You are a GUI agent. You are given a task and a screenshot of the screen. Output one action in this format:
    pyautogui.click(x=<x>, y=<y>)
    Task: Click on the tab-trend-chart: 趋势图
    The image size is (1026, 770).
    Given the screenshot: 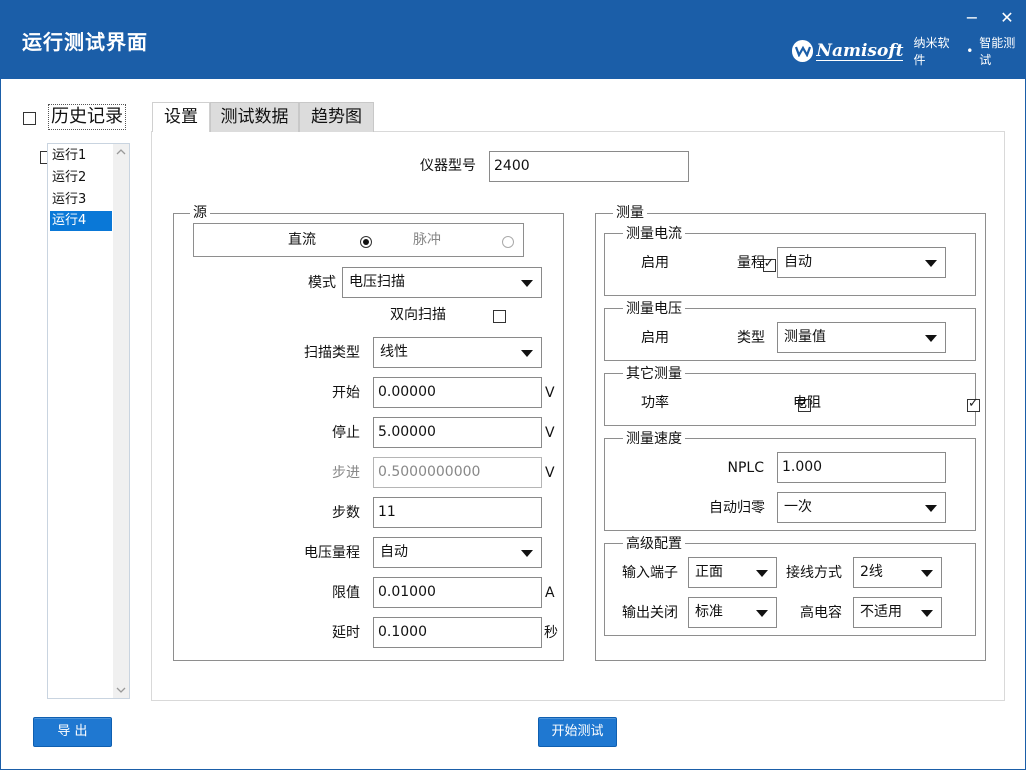 What is the action you would take?
    pyautogui.click(x=336, y=117)
    